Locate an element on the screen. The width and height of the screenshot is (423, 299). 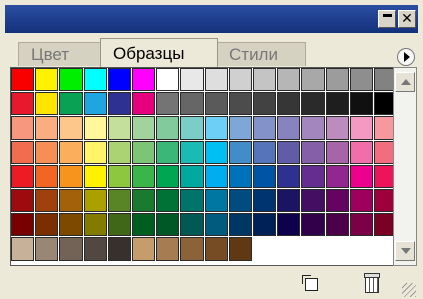
trash-icon is located at coordinates (371, 282).